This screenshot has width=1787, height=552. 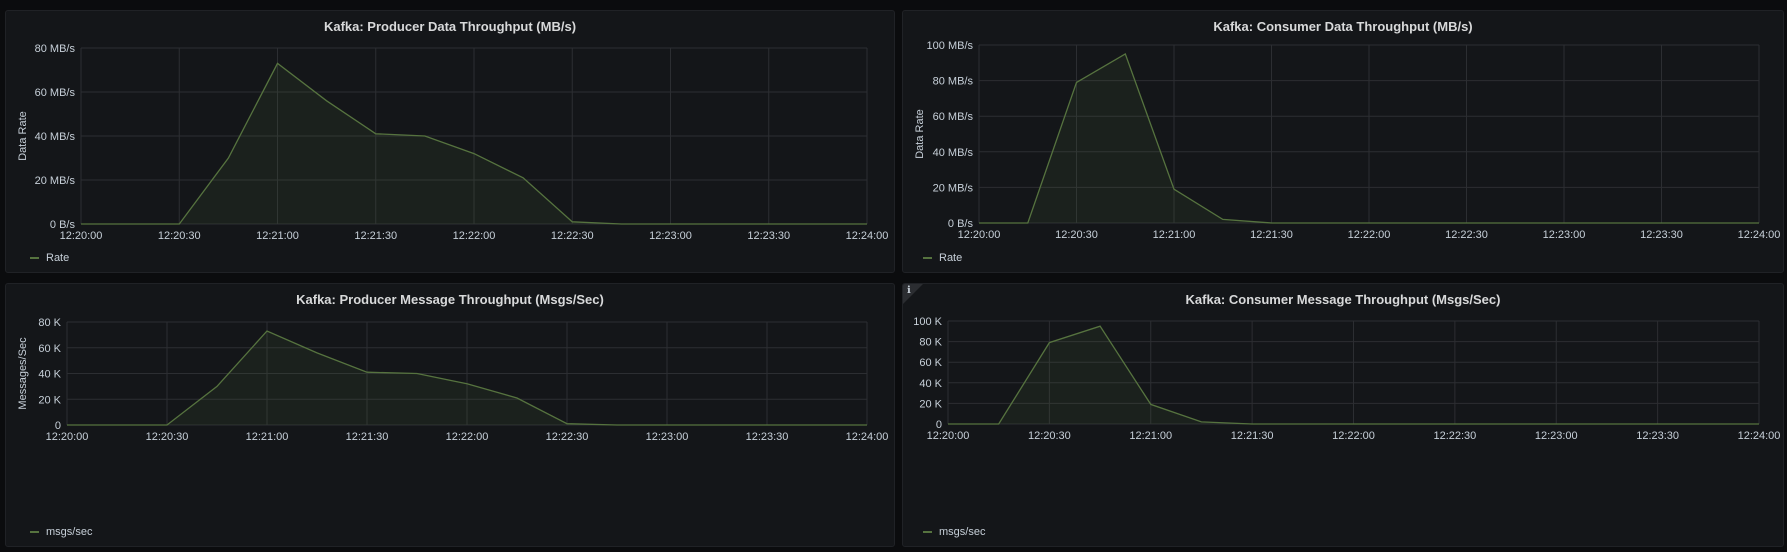 What do you see at coordinates (950, 46) in the screenshot?
I see `y-tick-label: 100 MB/s` at bounding box center [950, 46].